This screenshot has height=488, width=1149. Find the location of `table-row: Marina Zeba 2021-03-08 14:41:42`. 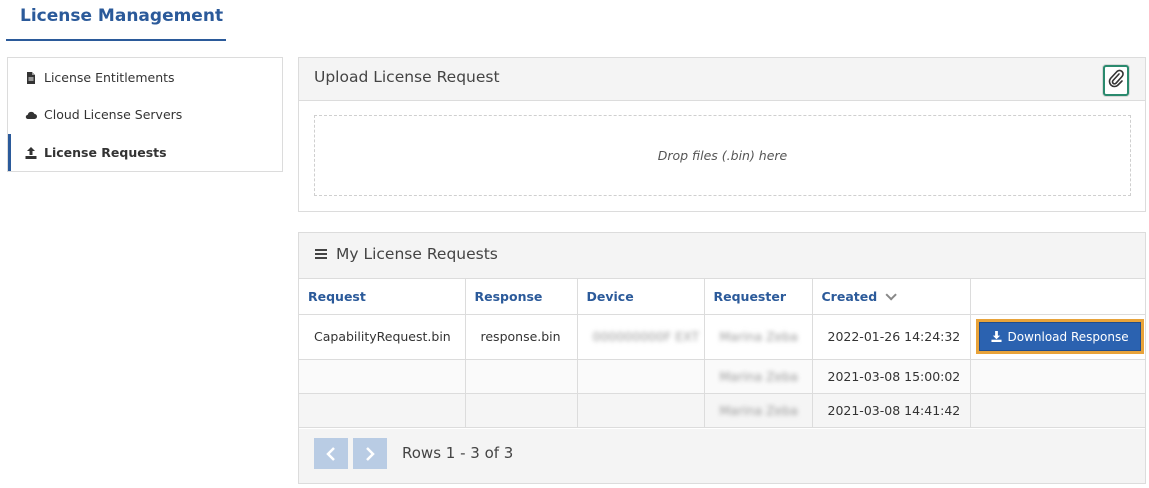

table-row: Marina Zeba 2021-03-08 14:41:42 is located at coordinates (722, 410).